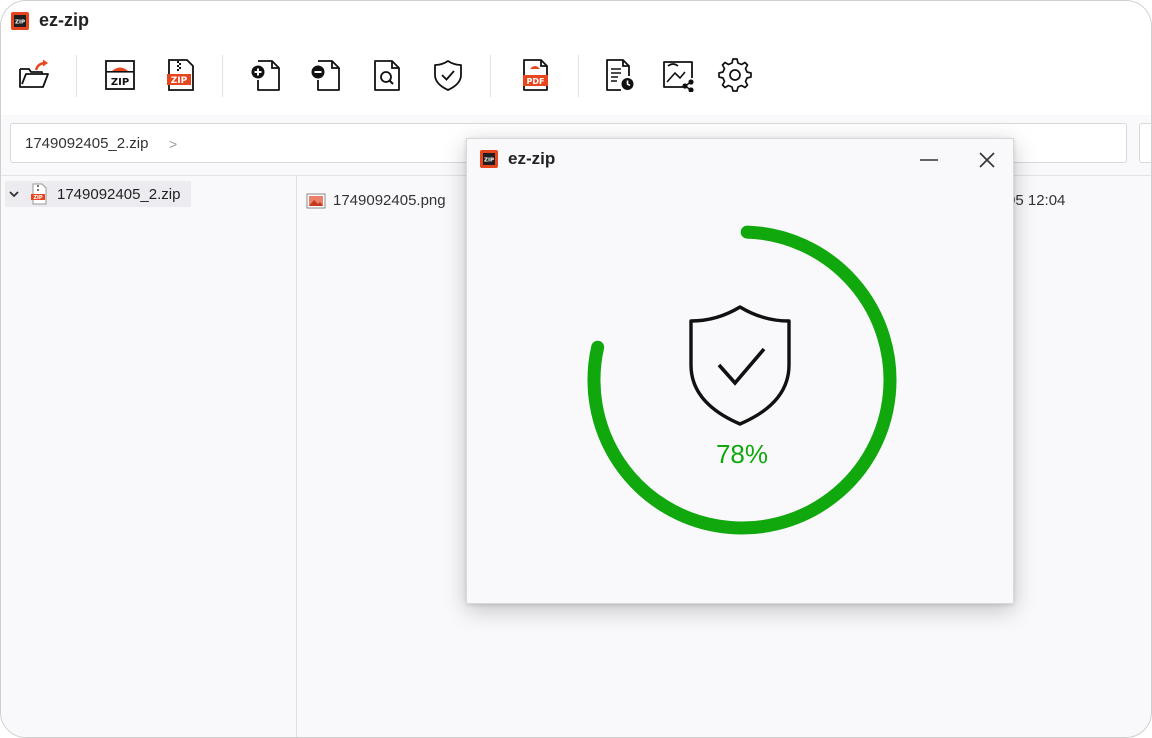 Image resolution: width=1152 pixels, height=738 pixels. I want to click on share-button, so click(678, 75).